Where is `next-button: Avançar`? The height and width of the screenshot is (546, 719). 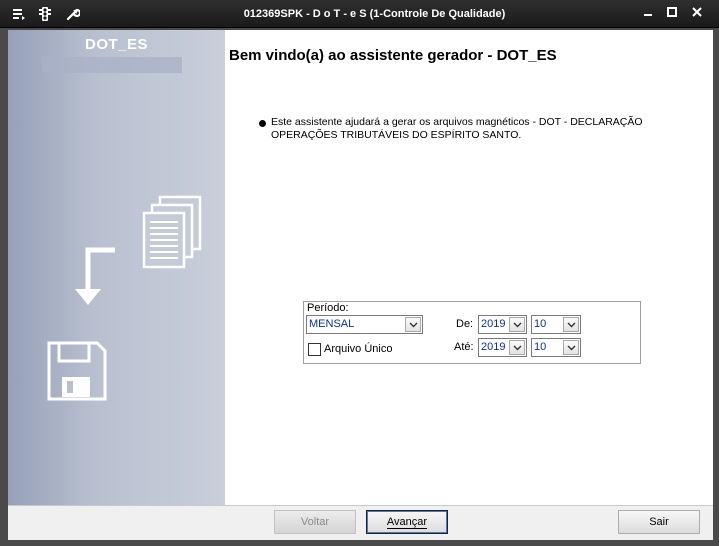 next-button: Avançar is located at coordinates (407, 522).